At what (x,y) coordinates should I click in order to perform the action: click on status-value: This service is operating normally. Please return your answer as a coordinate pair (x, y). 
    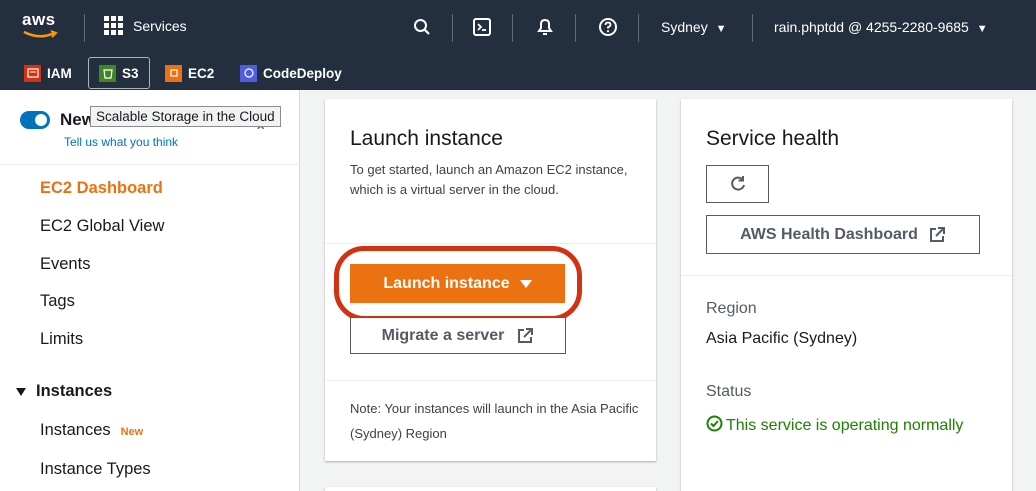
    Looking at the image, I should click on (836, 425).